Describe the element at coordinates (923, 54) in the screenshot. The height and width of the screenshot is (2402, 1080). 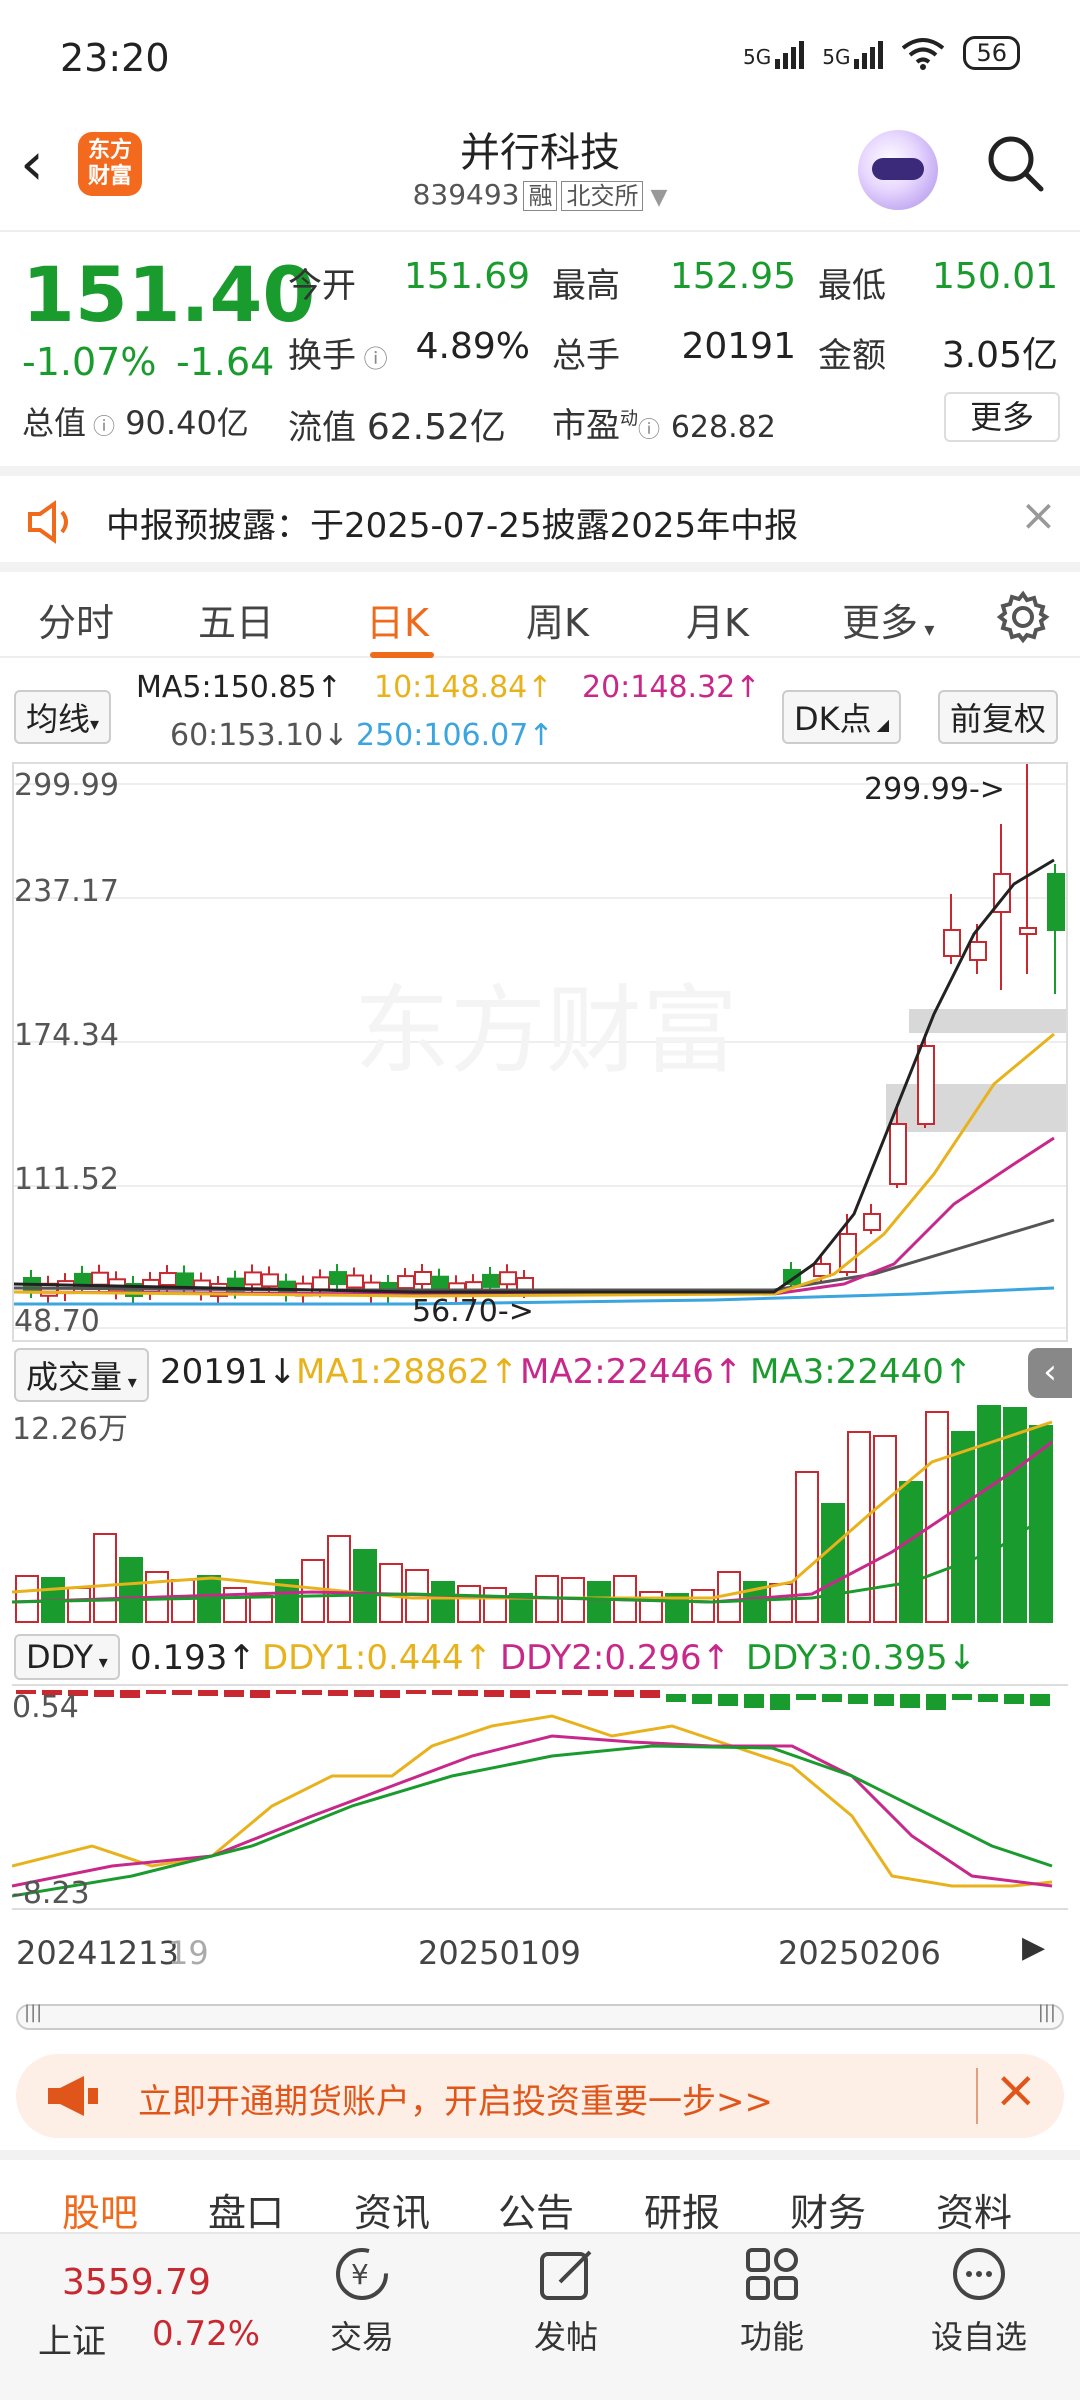
I see `wifi-icon` at that location.